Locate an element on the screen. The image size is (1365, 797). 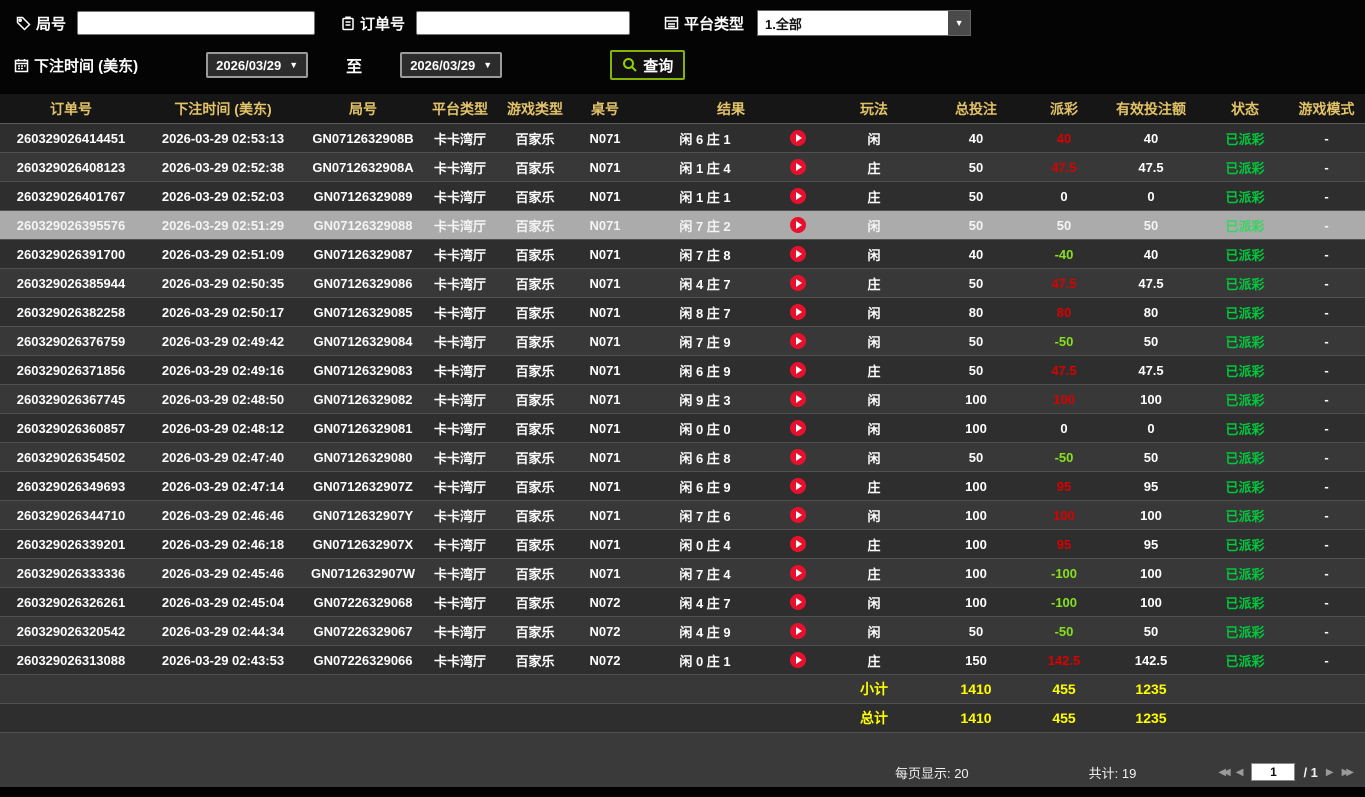
cell-valid_bet: 50 is located at coordinates (1151, 457).